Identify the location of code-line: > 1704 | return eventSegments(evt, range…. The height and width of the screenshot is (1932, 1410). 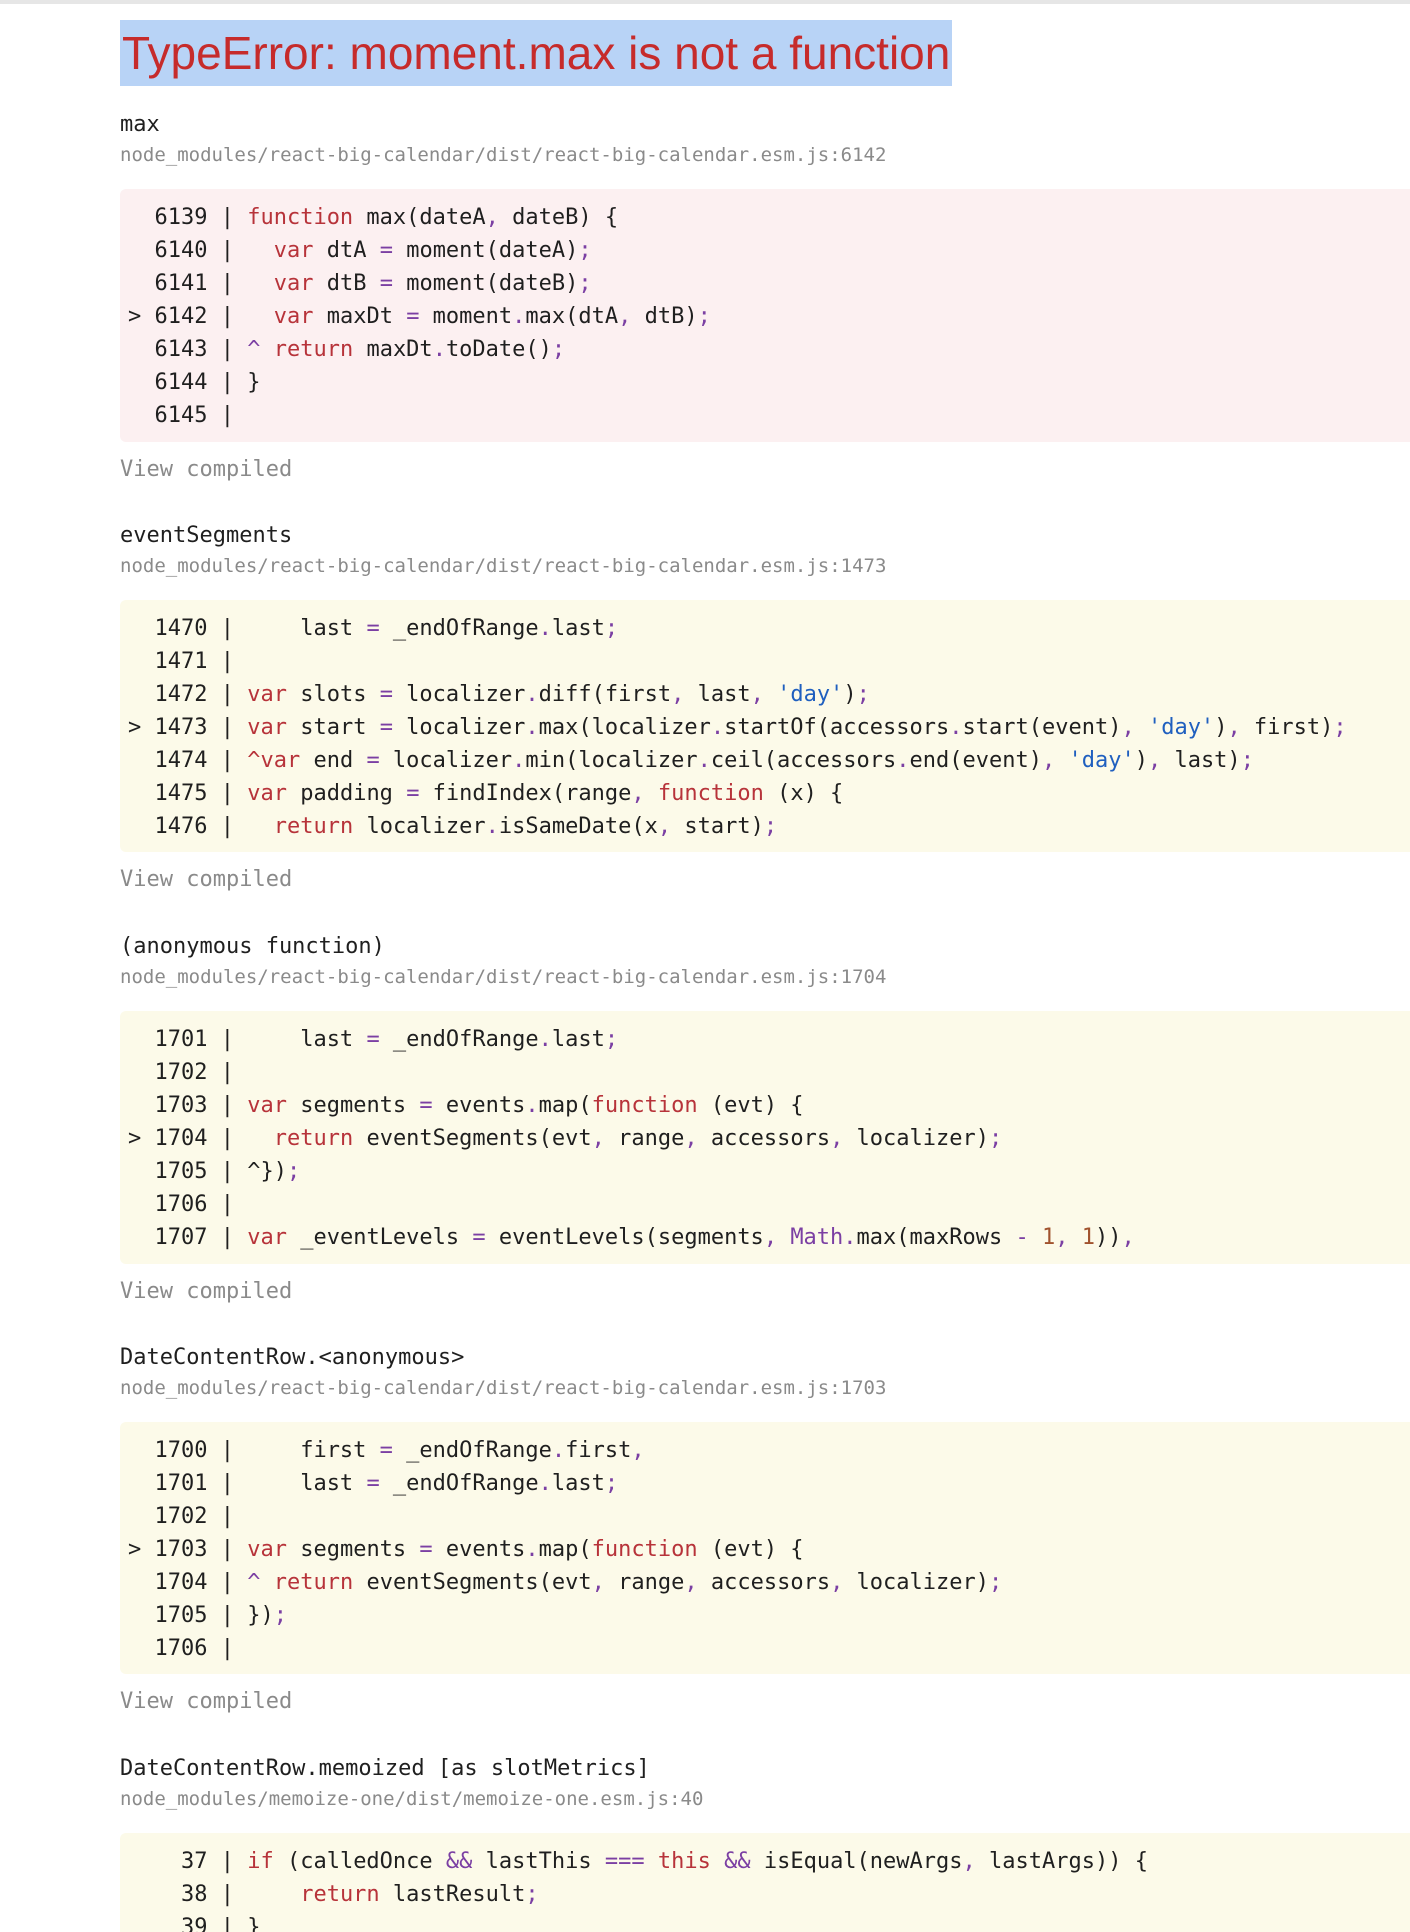
(765, 1138).